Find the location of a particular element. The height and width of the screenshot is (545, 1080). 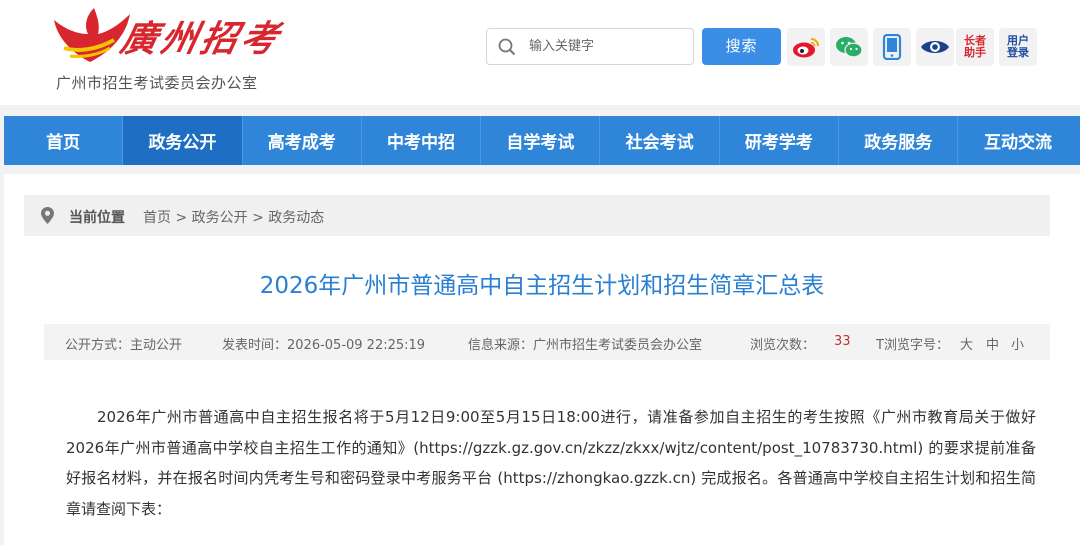

nav-item-interaction: 互动交流 is located at coordinates (1017, 140).